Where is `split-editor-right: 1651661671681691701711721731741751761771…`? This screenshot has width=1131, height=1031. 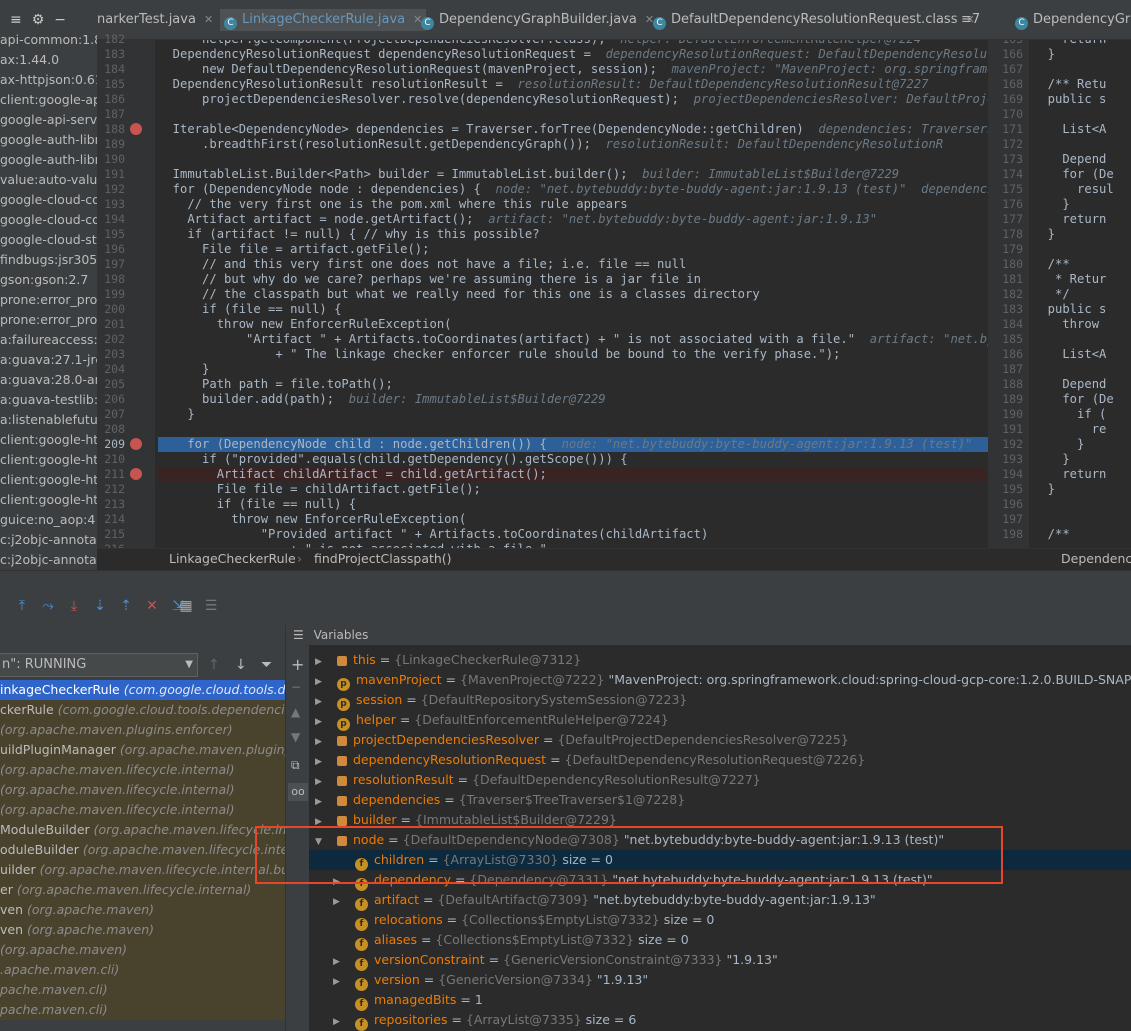 split-editor-right: 1651661671681691701711721731741751761771… is located at coordinates (1059, 294).